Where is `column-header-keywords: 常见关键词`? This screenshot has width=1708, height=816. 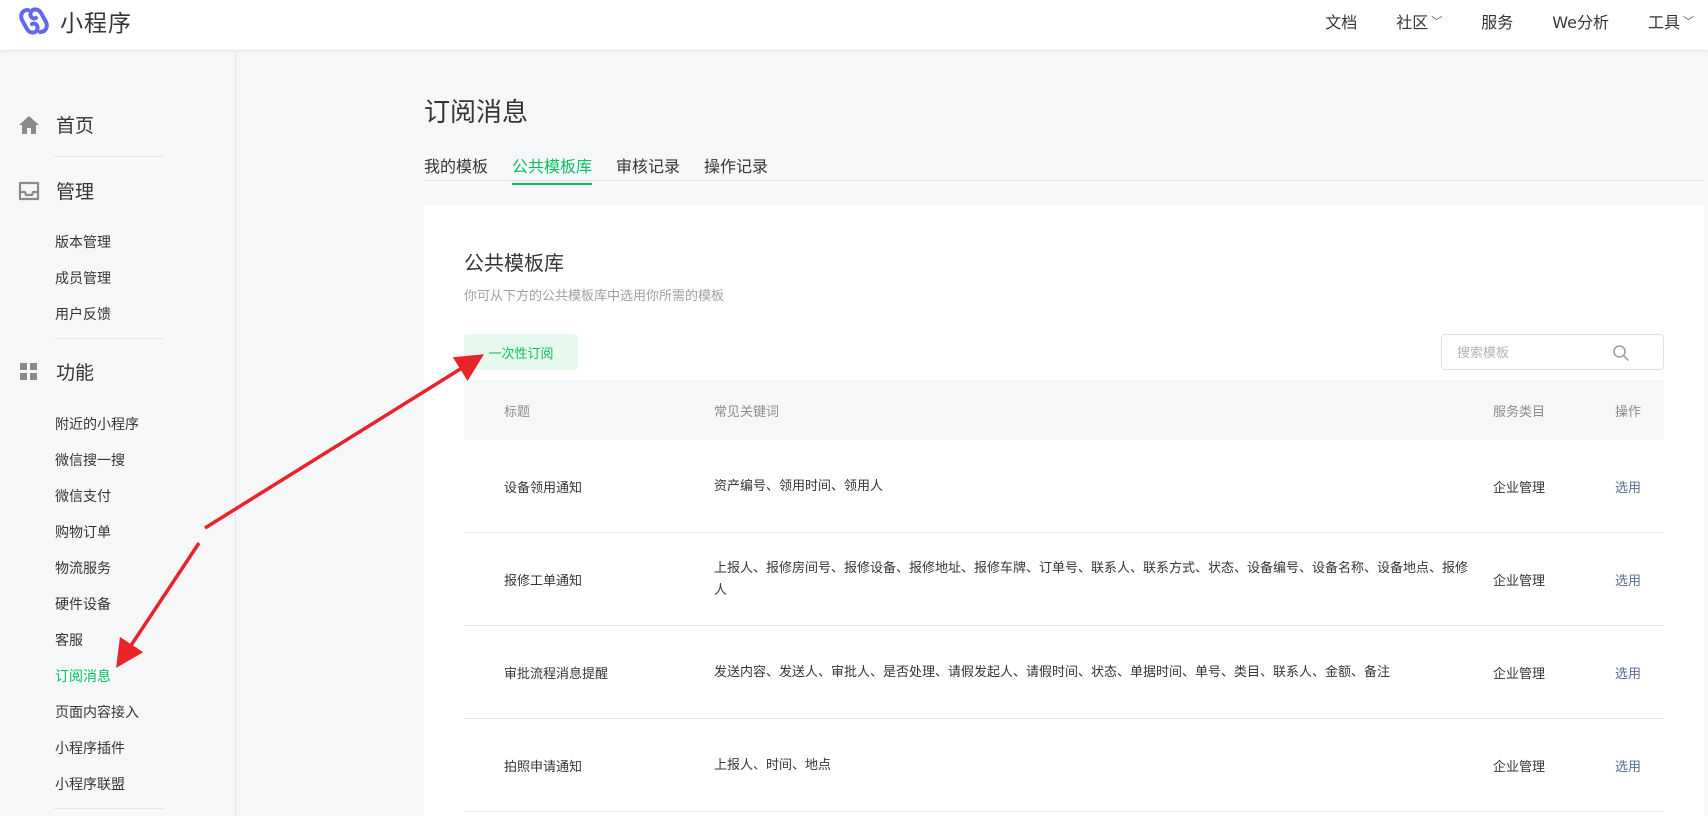 column-header-keywords: 常见关键词 is located at coordinates (747, 412).